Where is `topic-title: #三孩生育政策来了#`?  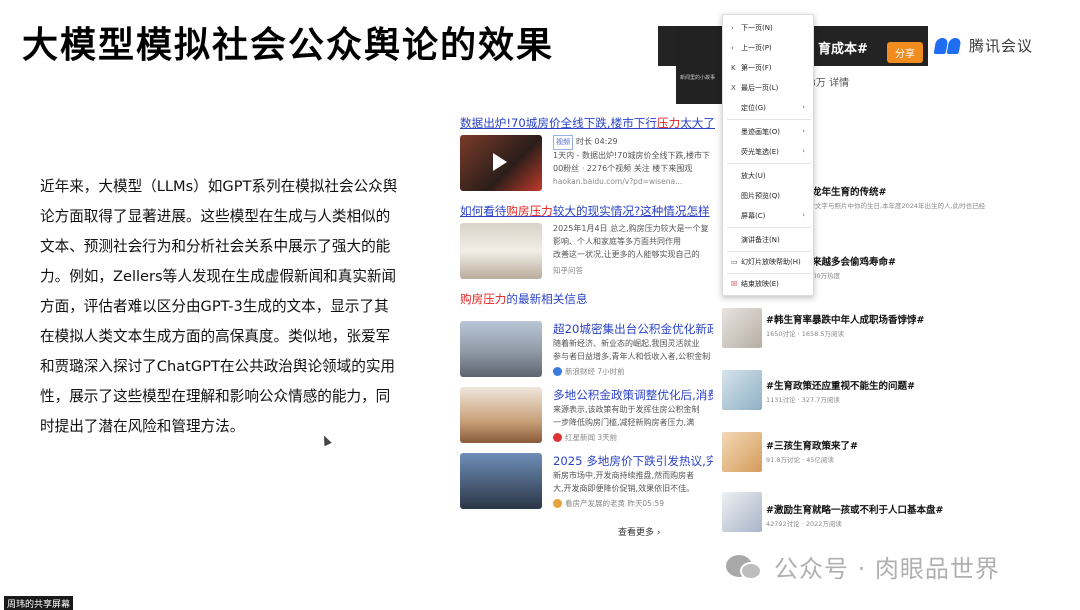 topic-title: #三孩生育政策来了# is located at coordinates (812, 445).